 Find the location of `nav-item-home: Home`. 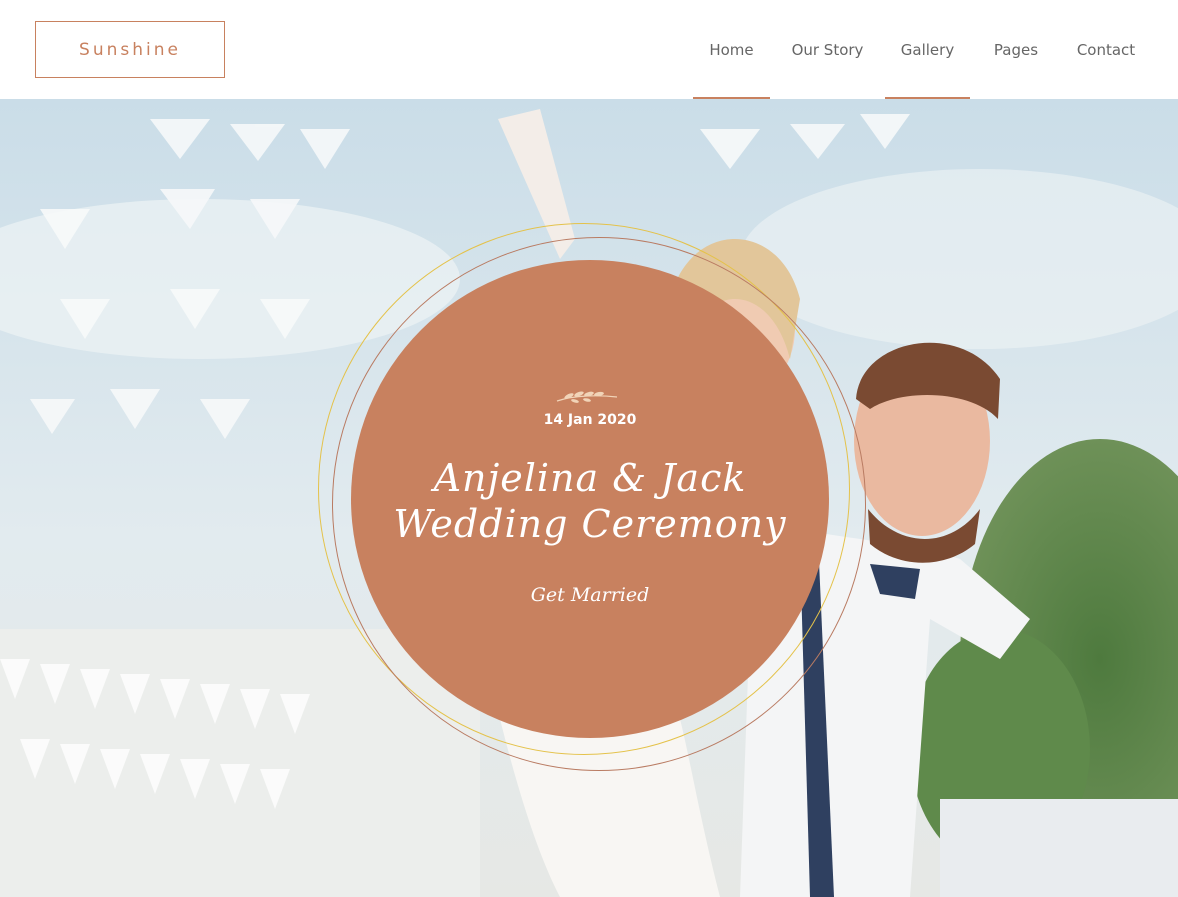

nav-item-home: Home is located at coordinates (731, 49).